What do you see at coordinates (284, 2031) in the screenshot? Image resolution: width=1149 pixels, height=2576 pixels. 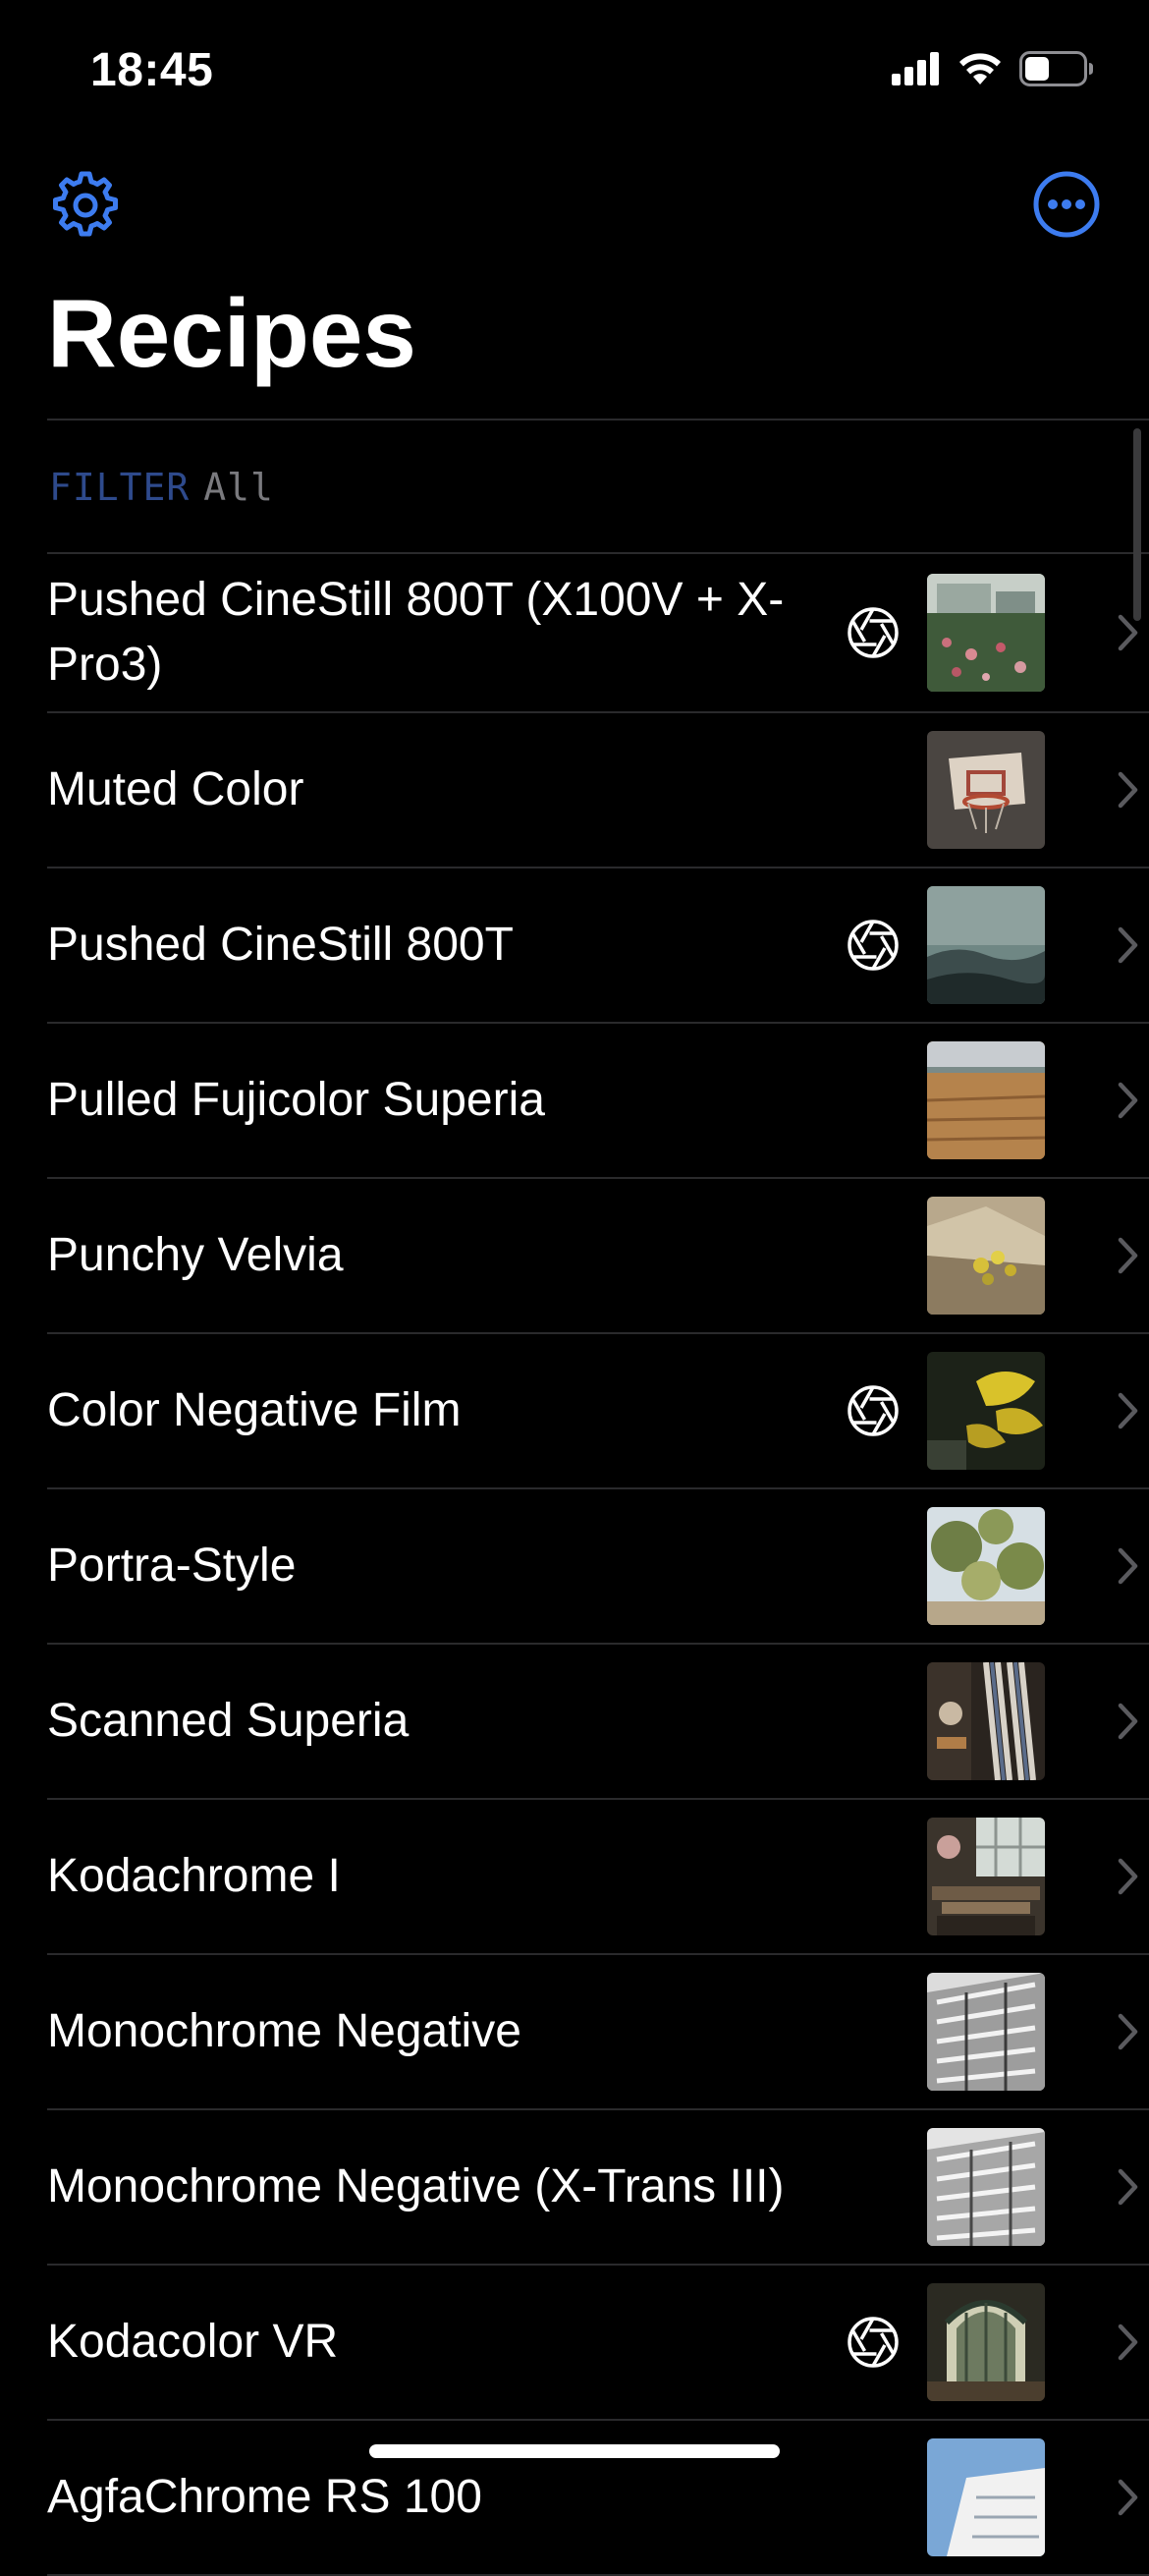 I see `recipe-name: Monochrome Negative` at bounding box center [284, 2031].